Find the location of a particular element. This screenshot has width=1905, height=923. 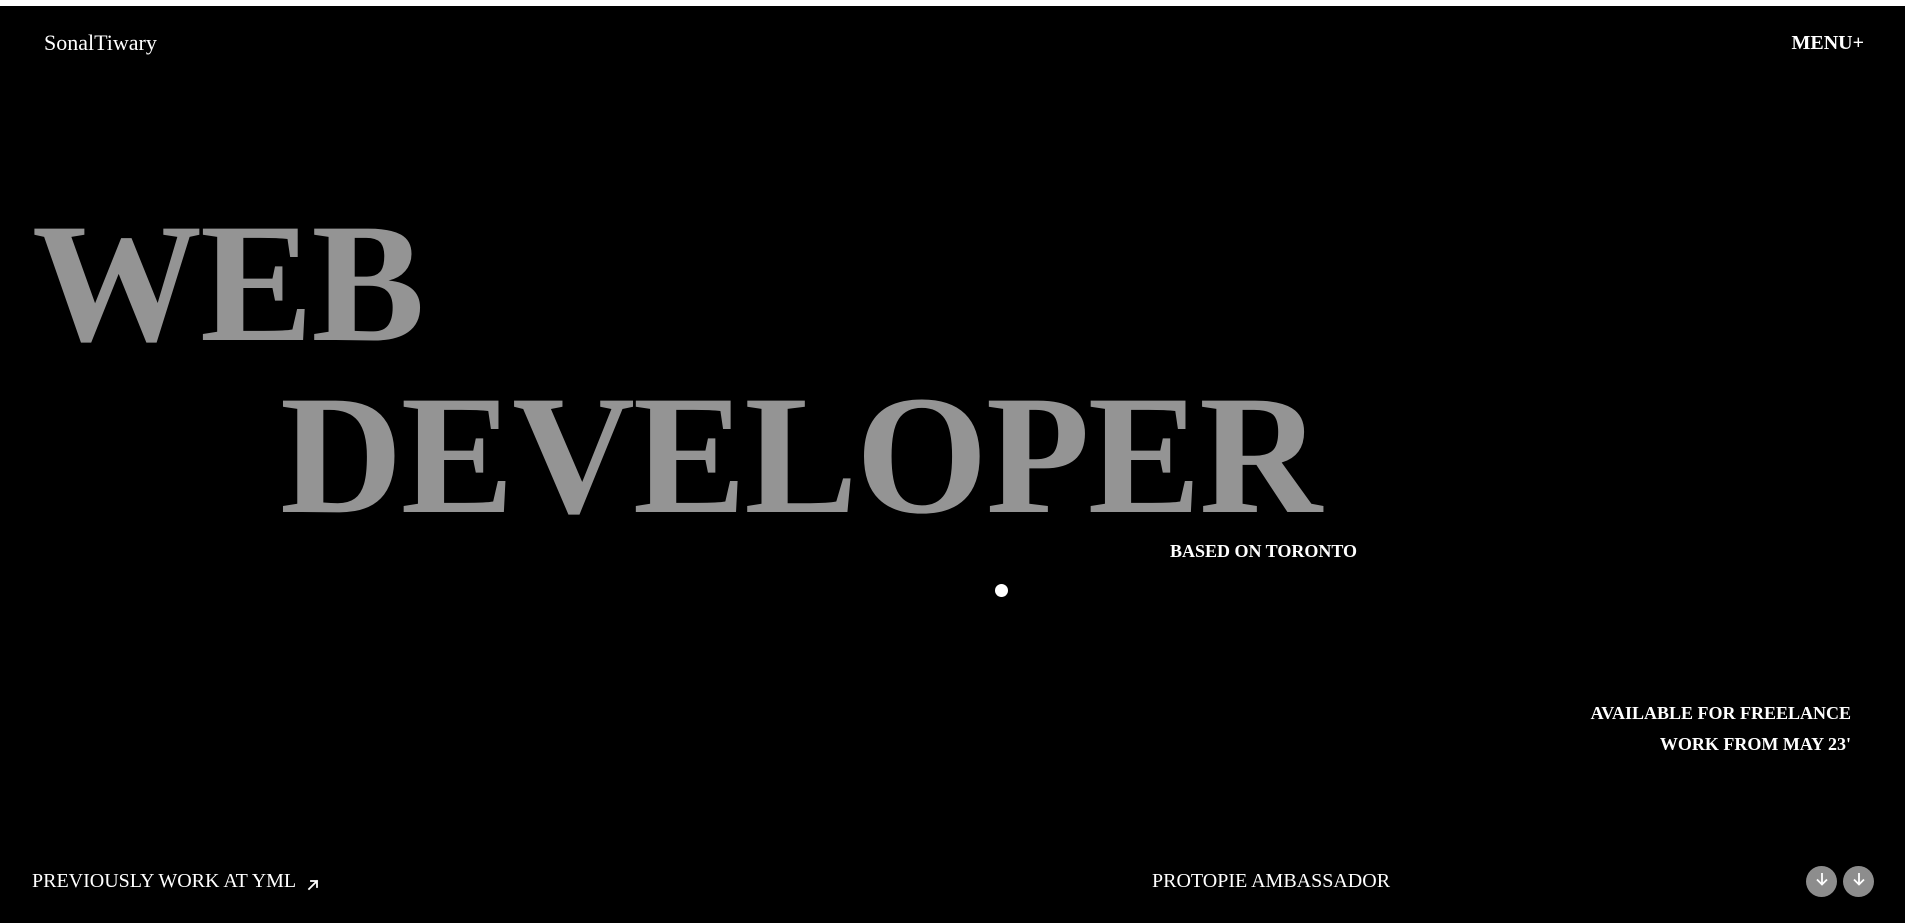

availability-line-2: WORK FROM MAY 23' is located at coordinates (1755, 744).